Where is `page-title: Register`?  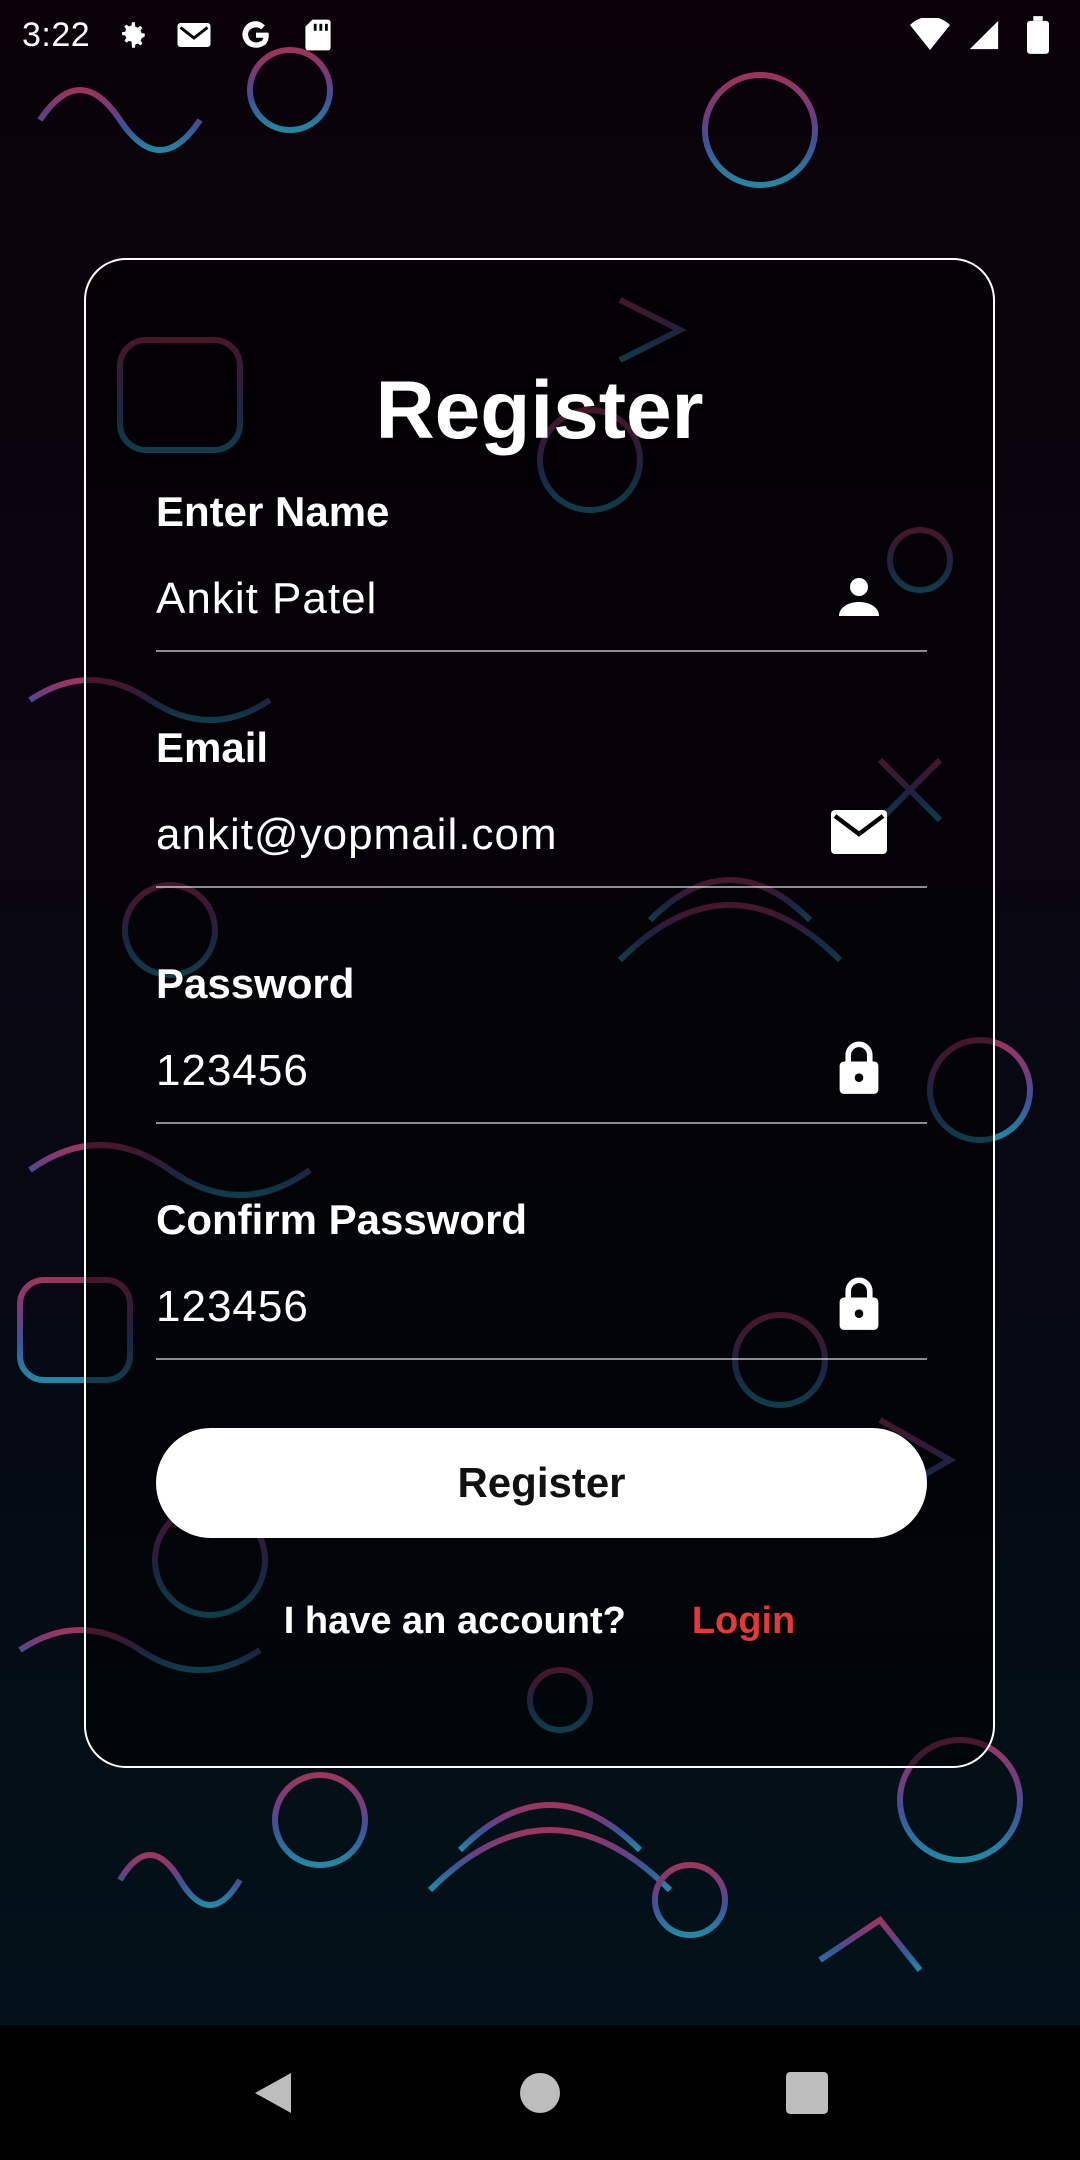 page-title: Register is located at coordinates (539, 410).